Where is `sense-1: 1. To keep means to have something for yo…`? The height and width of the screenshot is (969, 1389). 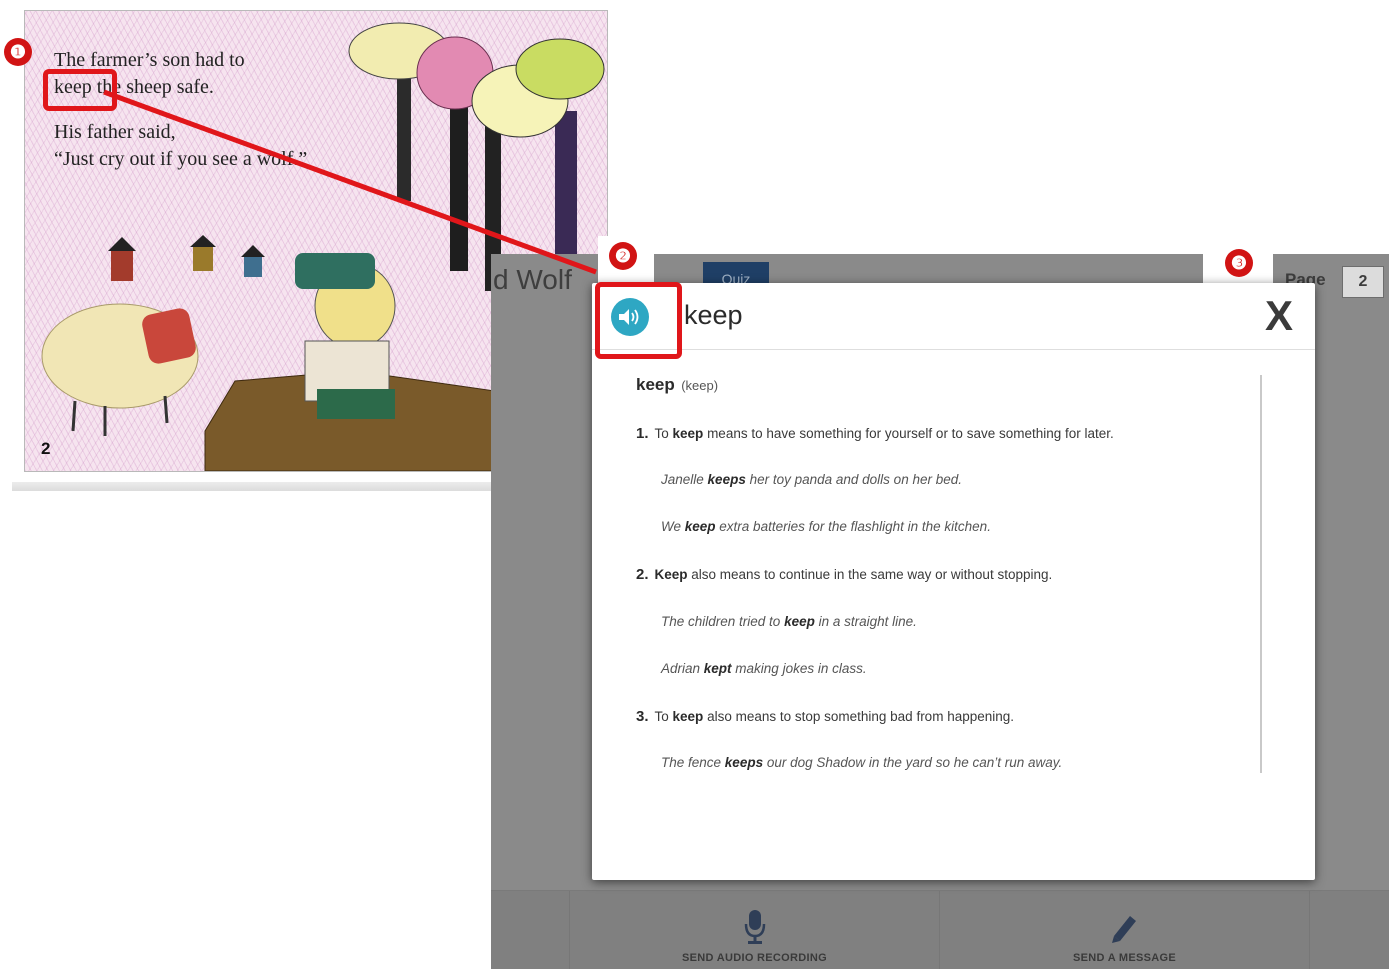
sense-1: 1. To keep means to have something for yo… is located at coordinates (875, 433).